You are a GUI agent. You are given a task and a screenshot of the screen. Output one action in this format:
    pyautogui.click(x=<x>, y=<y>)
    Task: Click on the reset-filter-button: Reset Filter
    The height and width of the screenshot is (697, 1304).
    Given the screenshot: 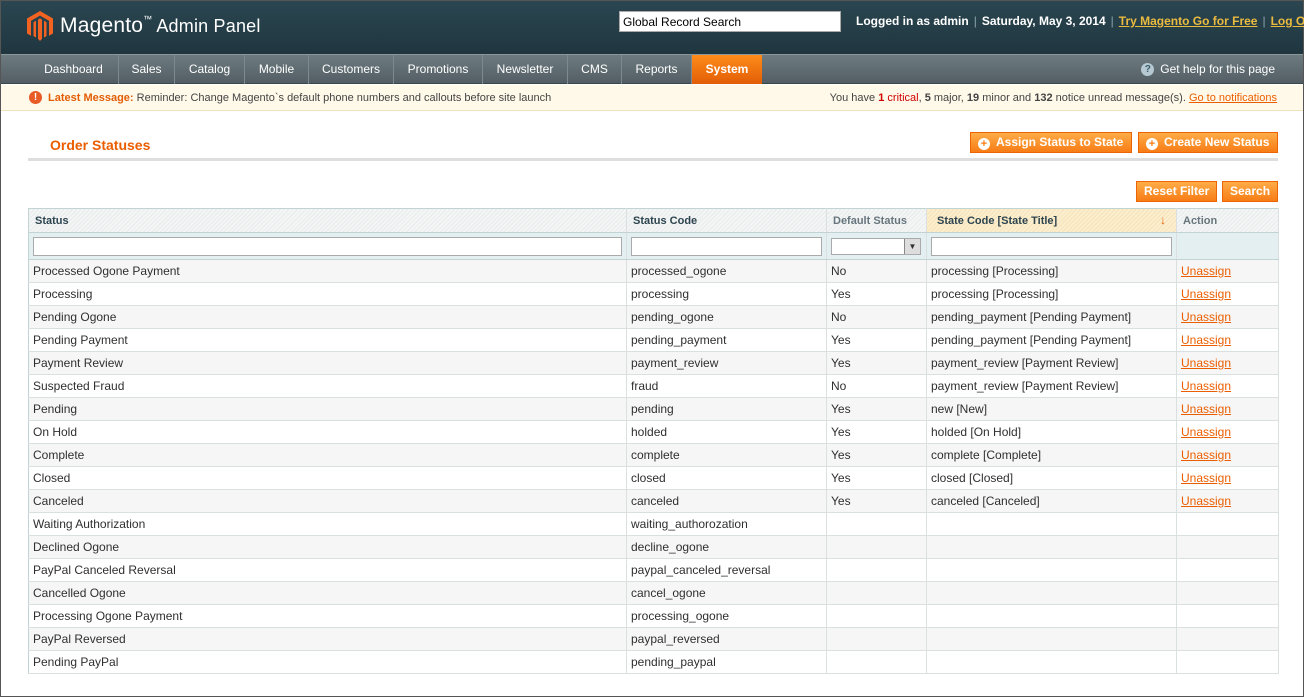 What is the action you would take?
    pyautogui.click(x=1176, y=191)
    